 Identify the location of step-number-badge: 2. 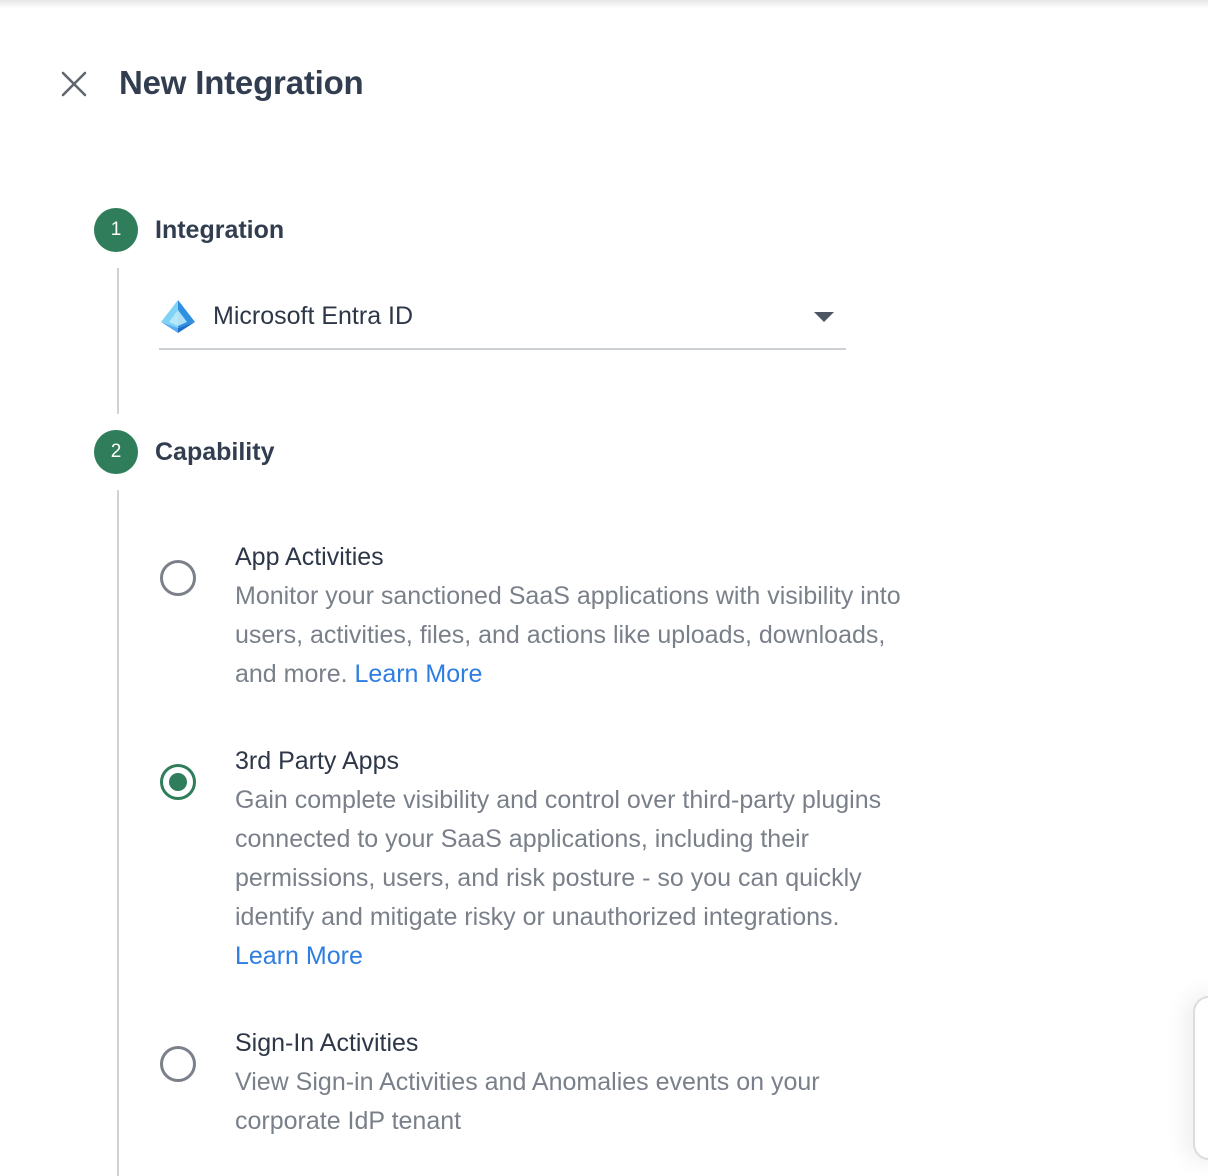
(116, 452).